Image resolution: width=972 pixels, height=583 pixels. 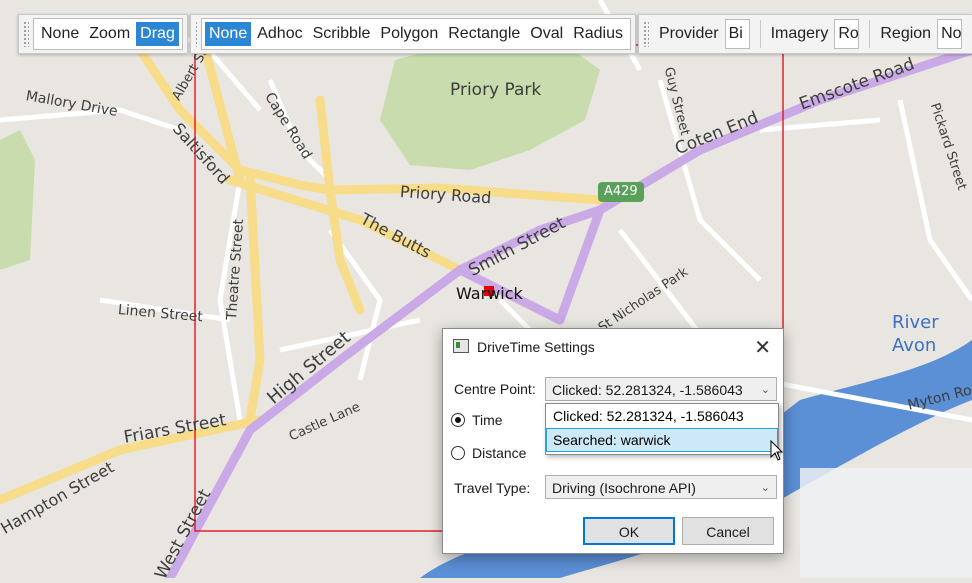 What do you see at coordinates (458, 453) in the screenshot?
I see `distance-radio` at bounding box center [458, 453].